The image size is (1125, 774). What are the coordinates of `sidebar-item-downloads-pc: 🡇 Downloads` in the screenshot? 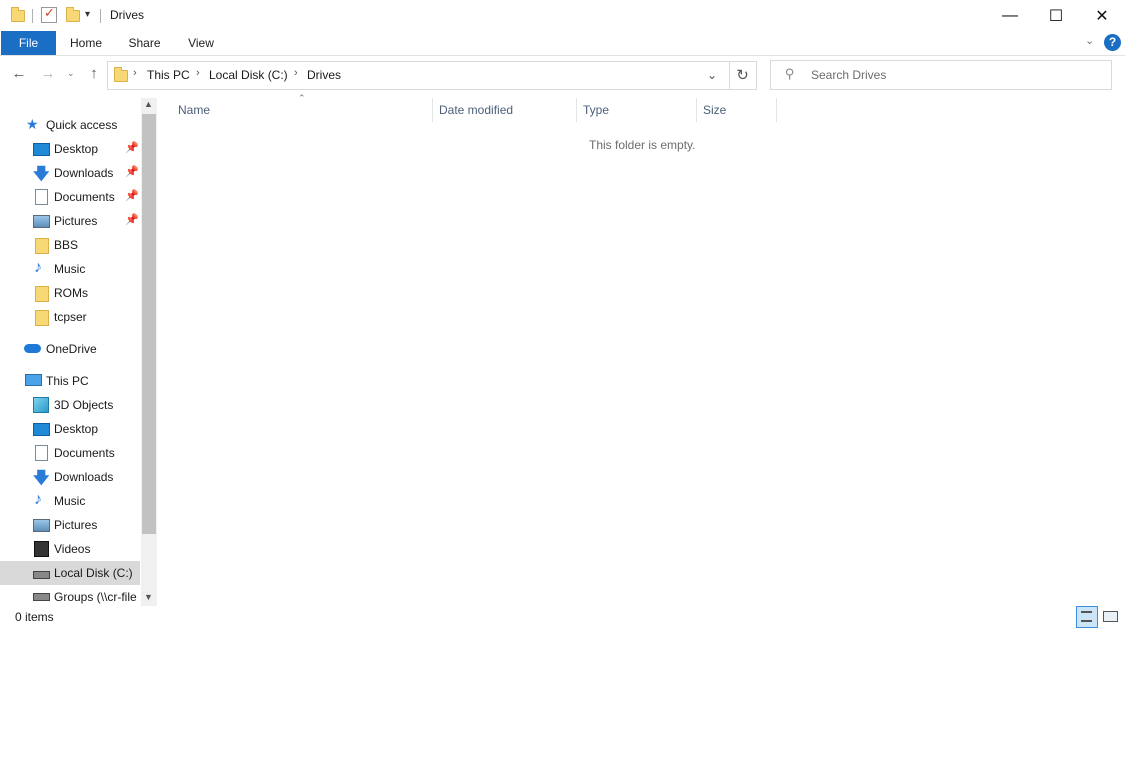 It's located at (70, 477).